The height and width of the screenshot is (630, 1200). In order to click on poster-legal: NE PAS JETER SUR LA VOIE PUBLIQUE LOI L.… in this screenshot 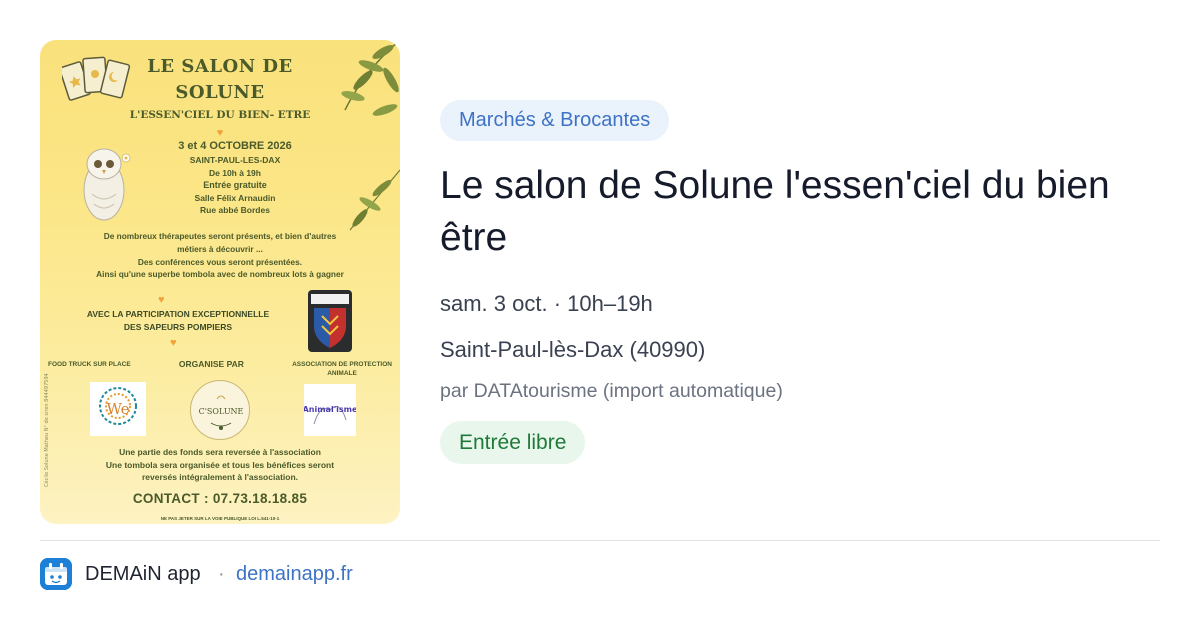, I will do `click(220, 518)`.